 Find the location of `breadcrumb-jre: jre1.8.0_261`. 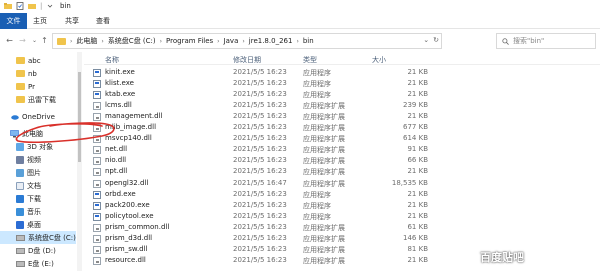

breadcrumb-jre: jre1.8.0_261 is located at coordinates (271, 41).